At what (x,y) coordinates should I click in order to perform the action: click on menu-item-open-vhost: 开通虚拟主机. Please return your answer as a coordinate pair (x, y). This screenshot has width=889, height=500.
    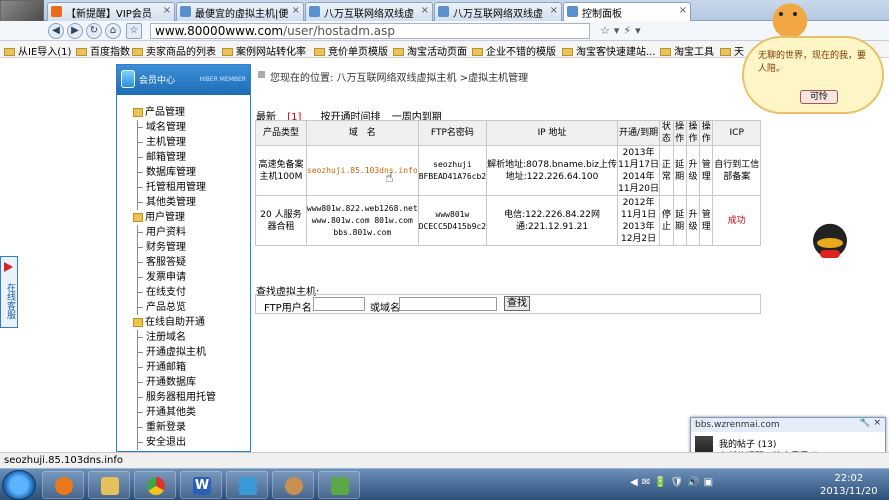
    Looking at the image, I should click on (192, 352).